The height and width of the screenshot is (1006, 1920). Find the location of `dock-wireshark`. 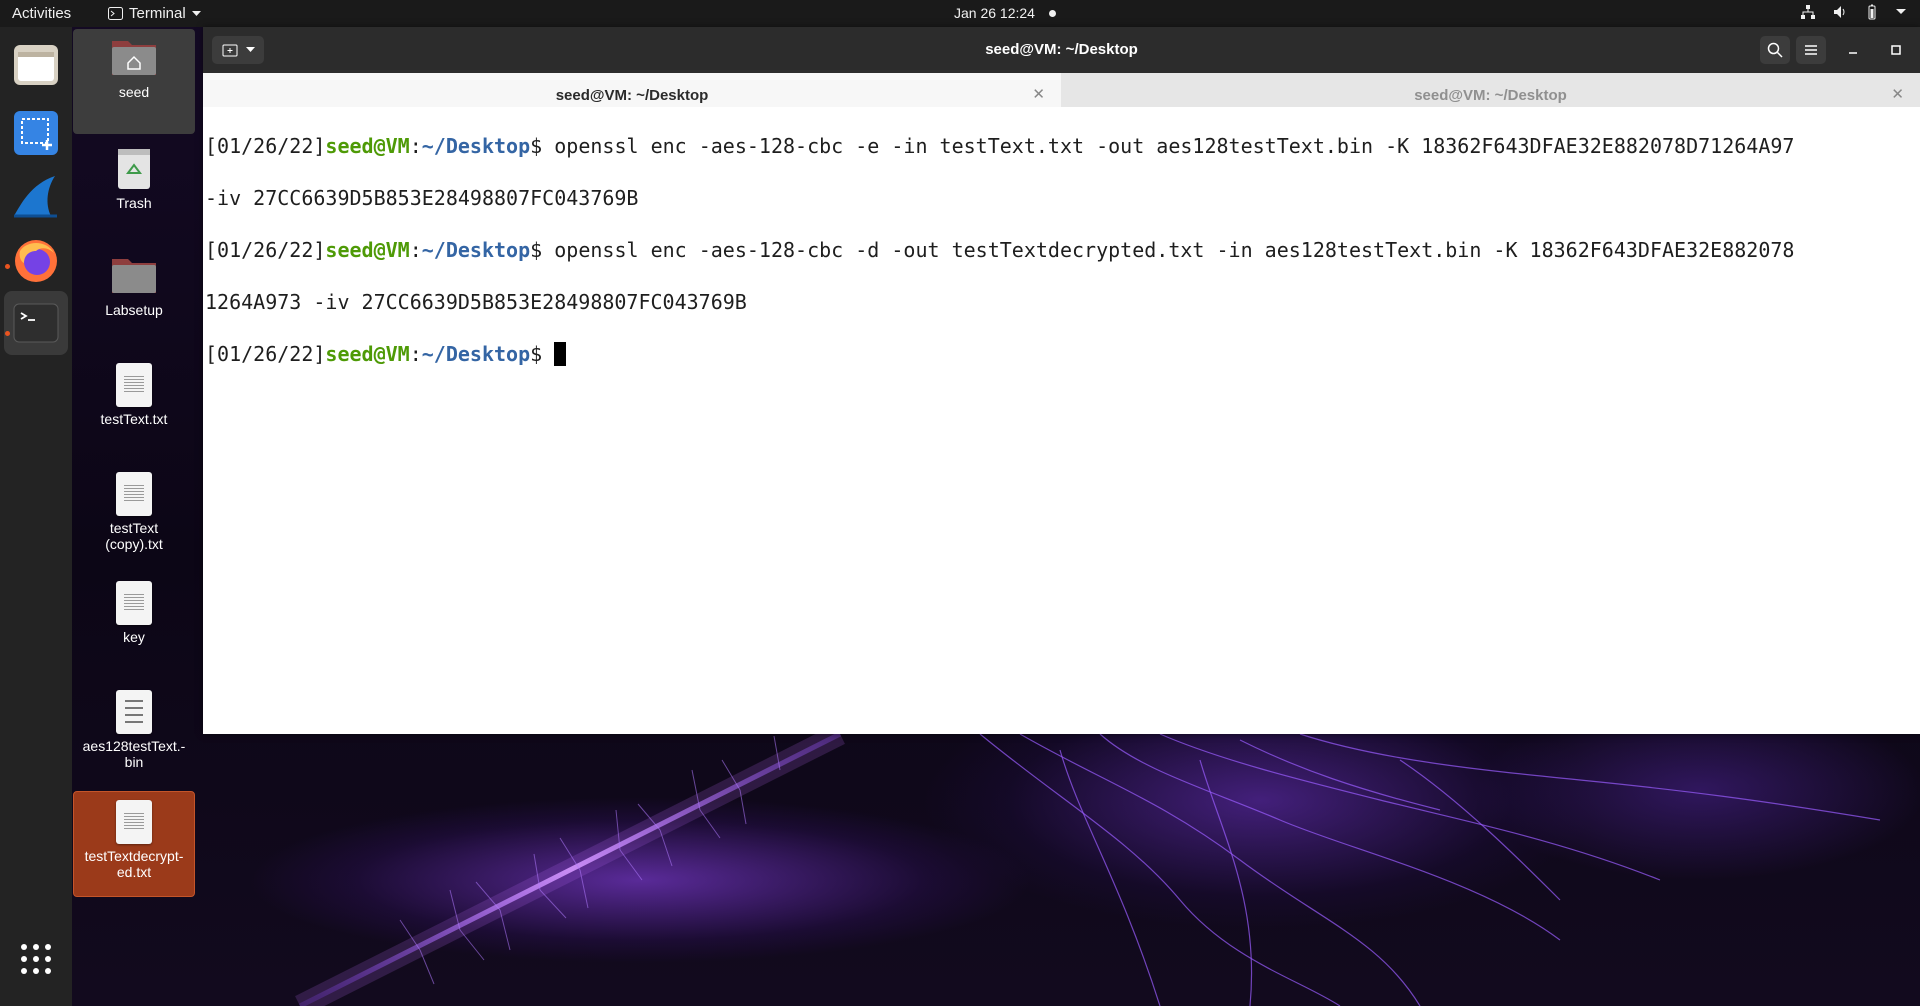

dock-wireshark is located at coordinates (36, 197).